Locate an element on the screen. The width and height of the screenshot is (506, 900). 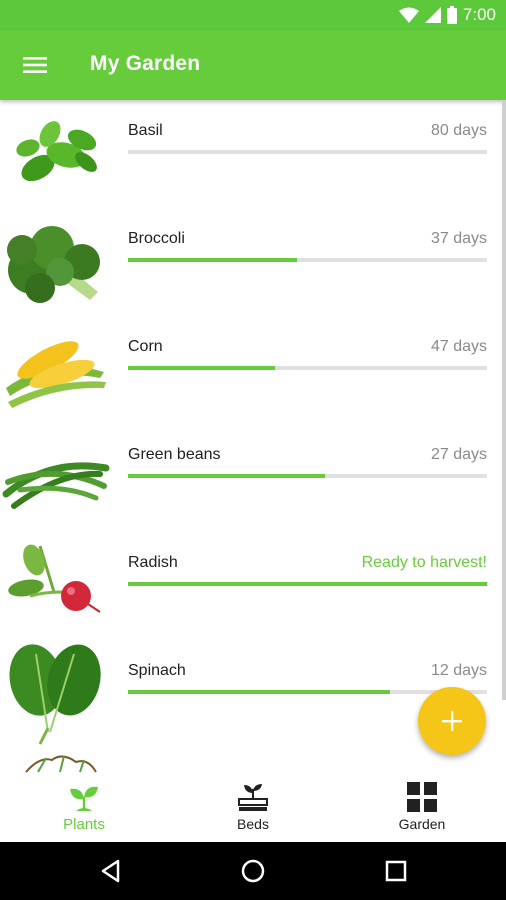
add-plant-button is located at coordinates (452, 721).